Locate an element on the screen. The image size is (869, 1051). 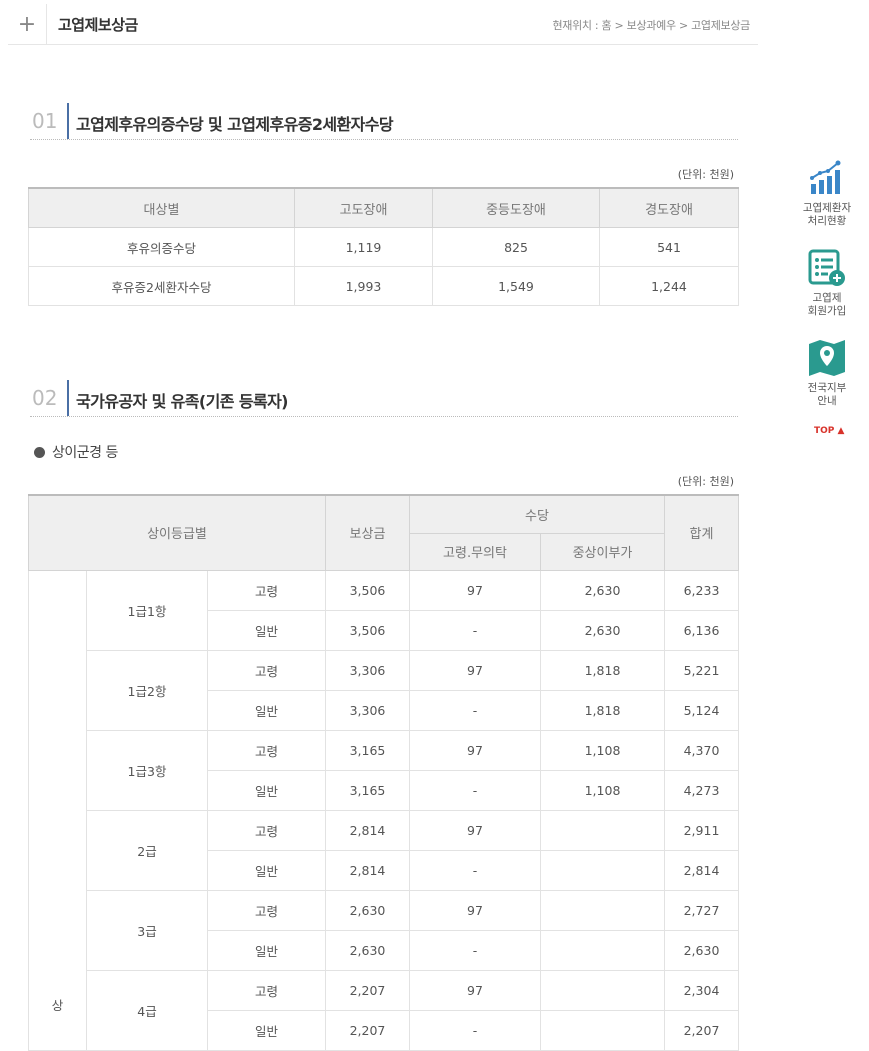
table-cell: 6,136 is located at coordinates (702, 630).